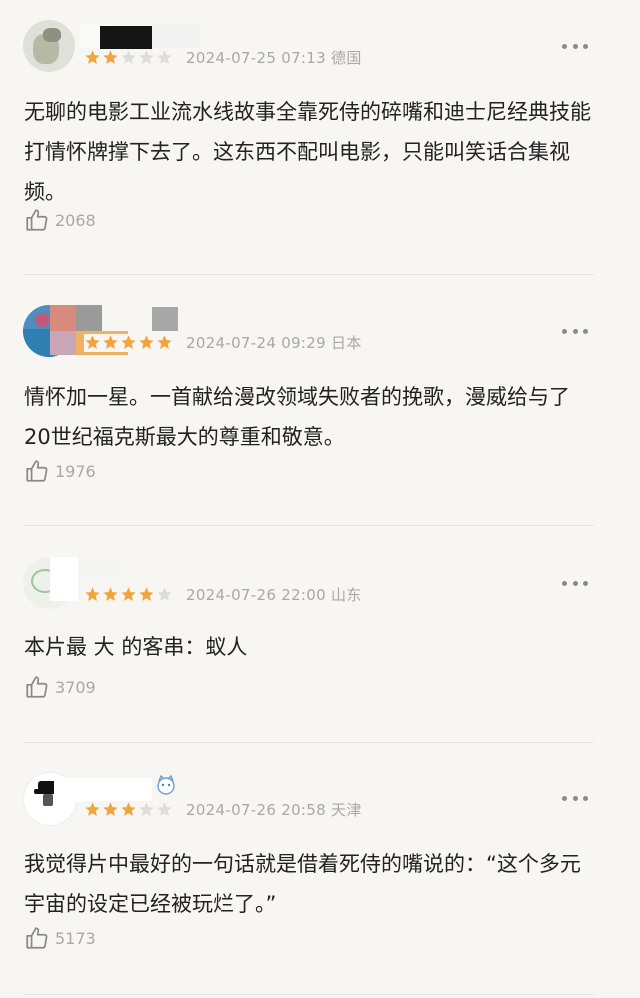 The image size is (640, 998). Describe the element at coordinates (136, 647) in the screenshot. I see `review-text: 本片最 大 的客串：蚁人` at that location.